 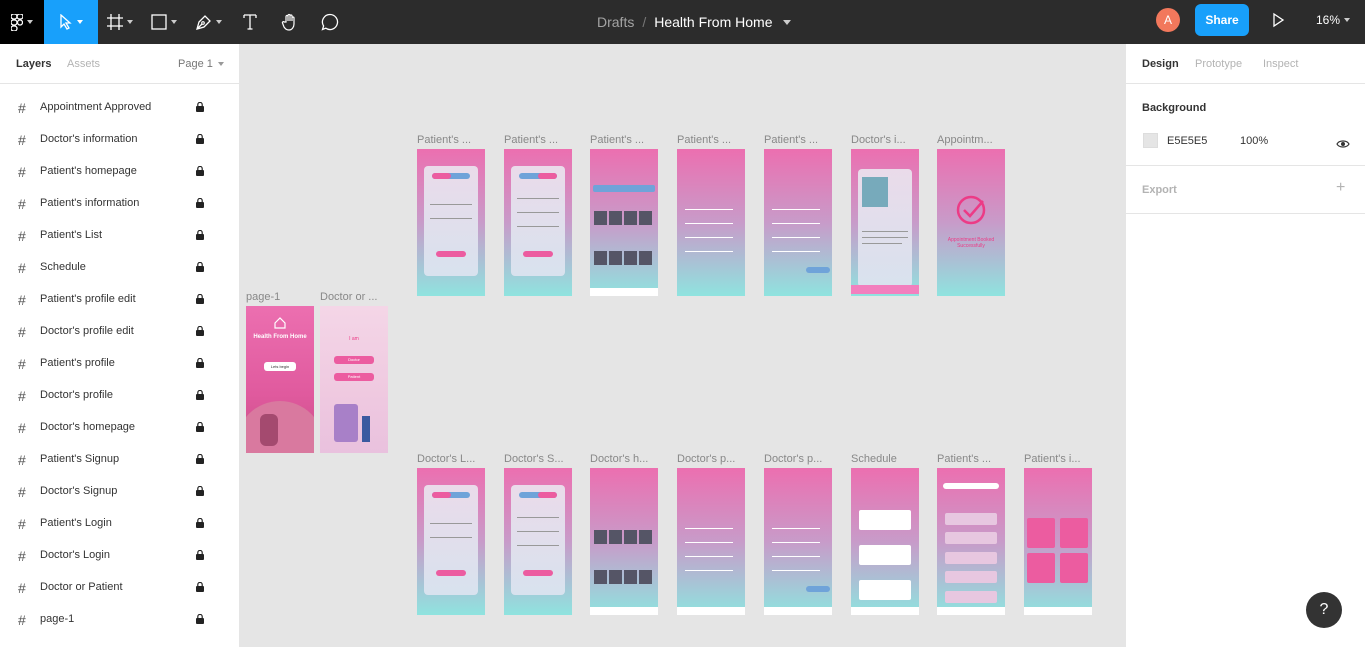 What do you see at coordinates (1222, 20) in the screenshot?
I see `share-button: Share` at bounding box center [1222, 20].